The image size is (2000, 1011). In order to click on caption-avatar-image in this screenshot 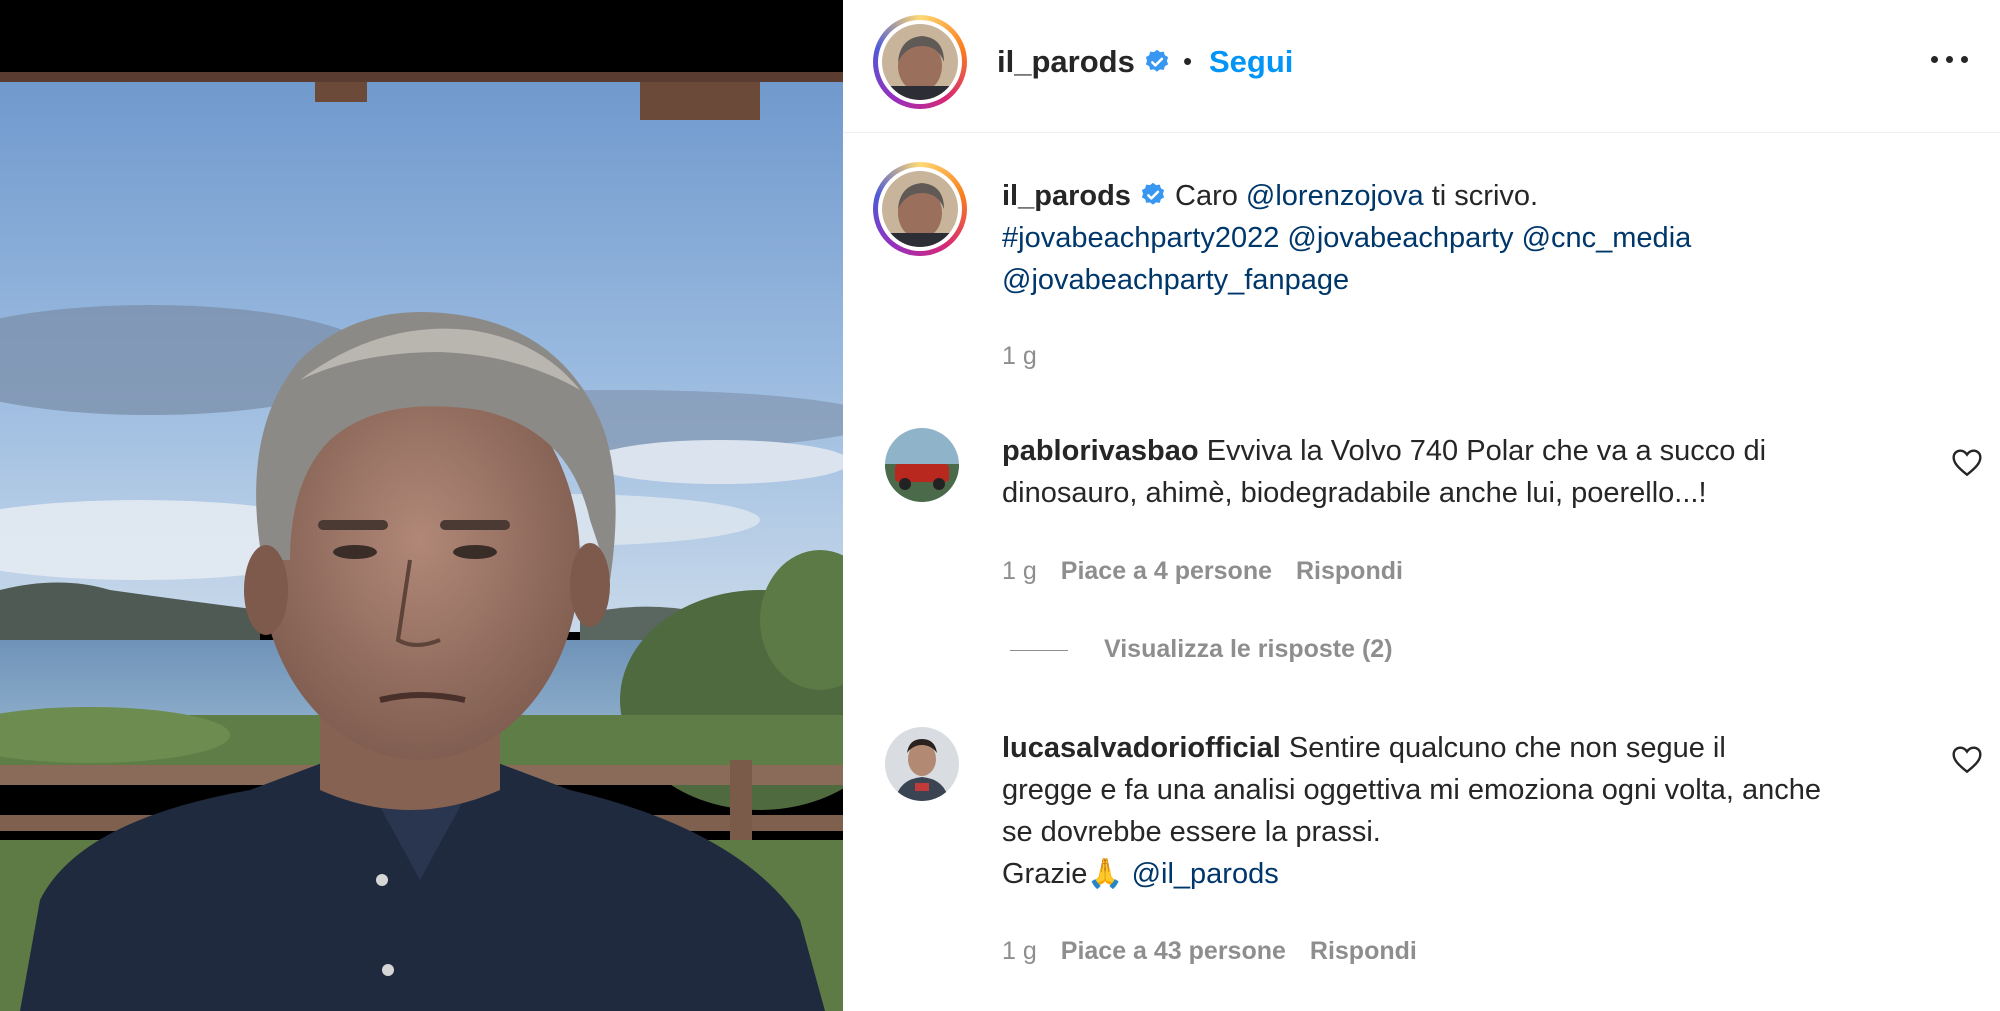, I will do `click(920, 209)`.